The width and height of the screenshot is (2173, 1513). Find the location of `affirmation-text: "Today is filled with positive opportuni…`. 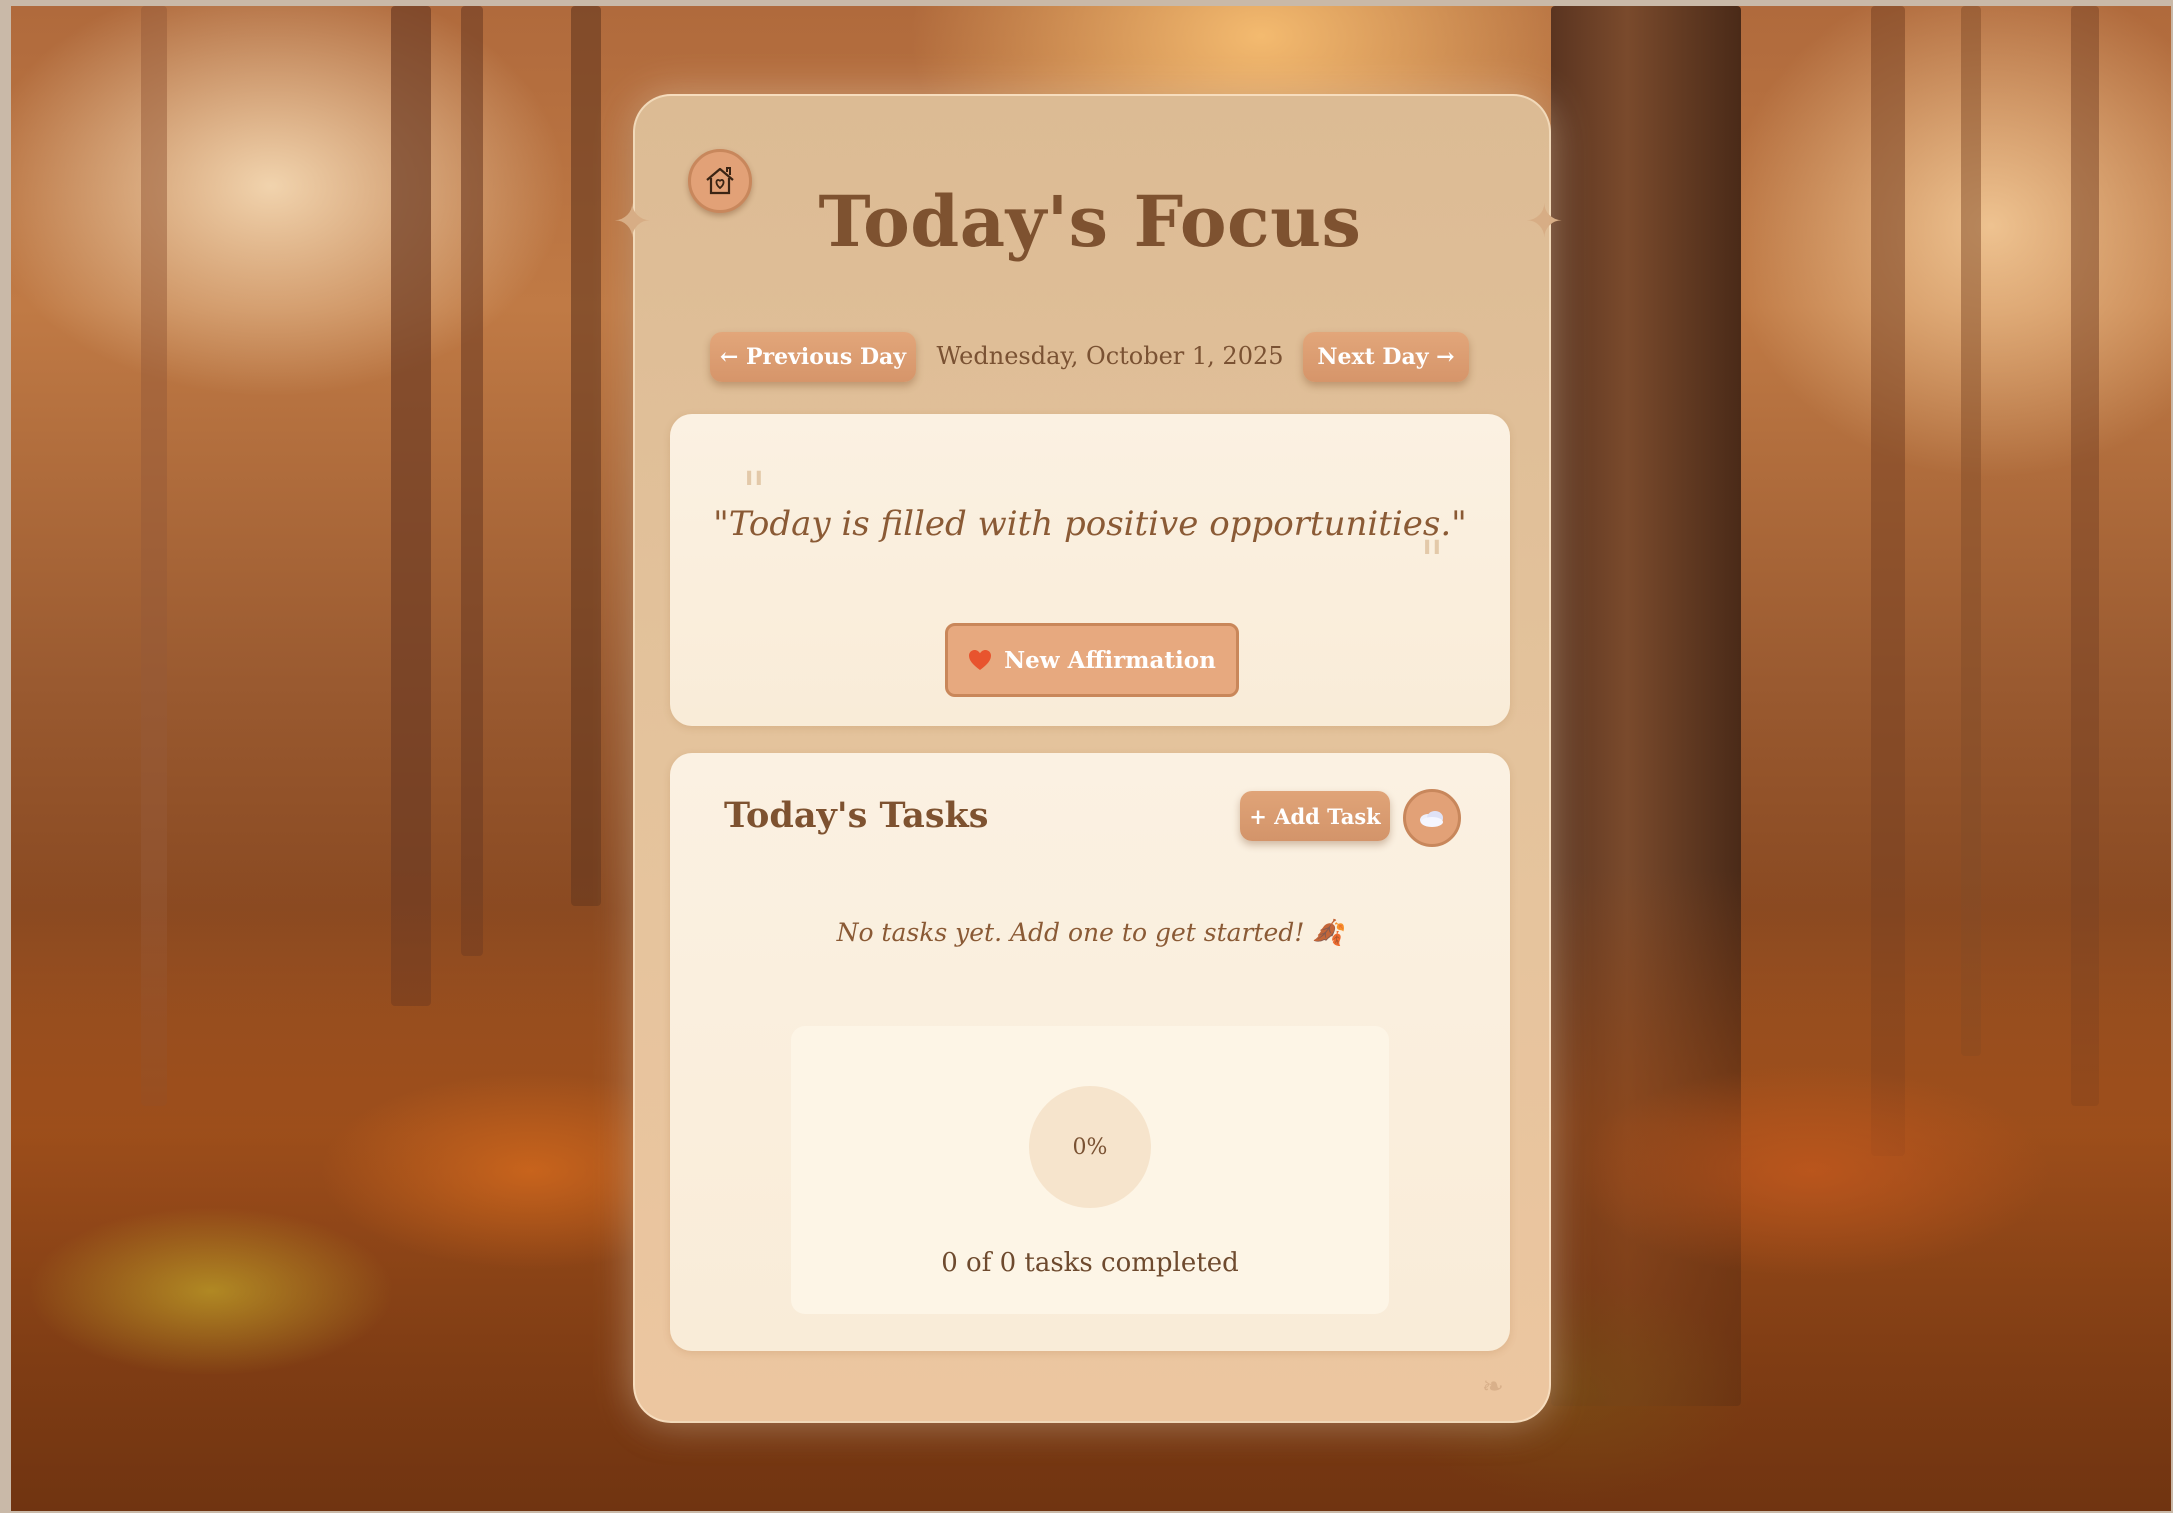

affirmation-text: "Today is filled with positive opportuni… is located at coordinates (1090, 524).